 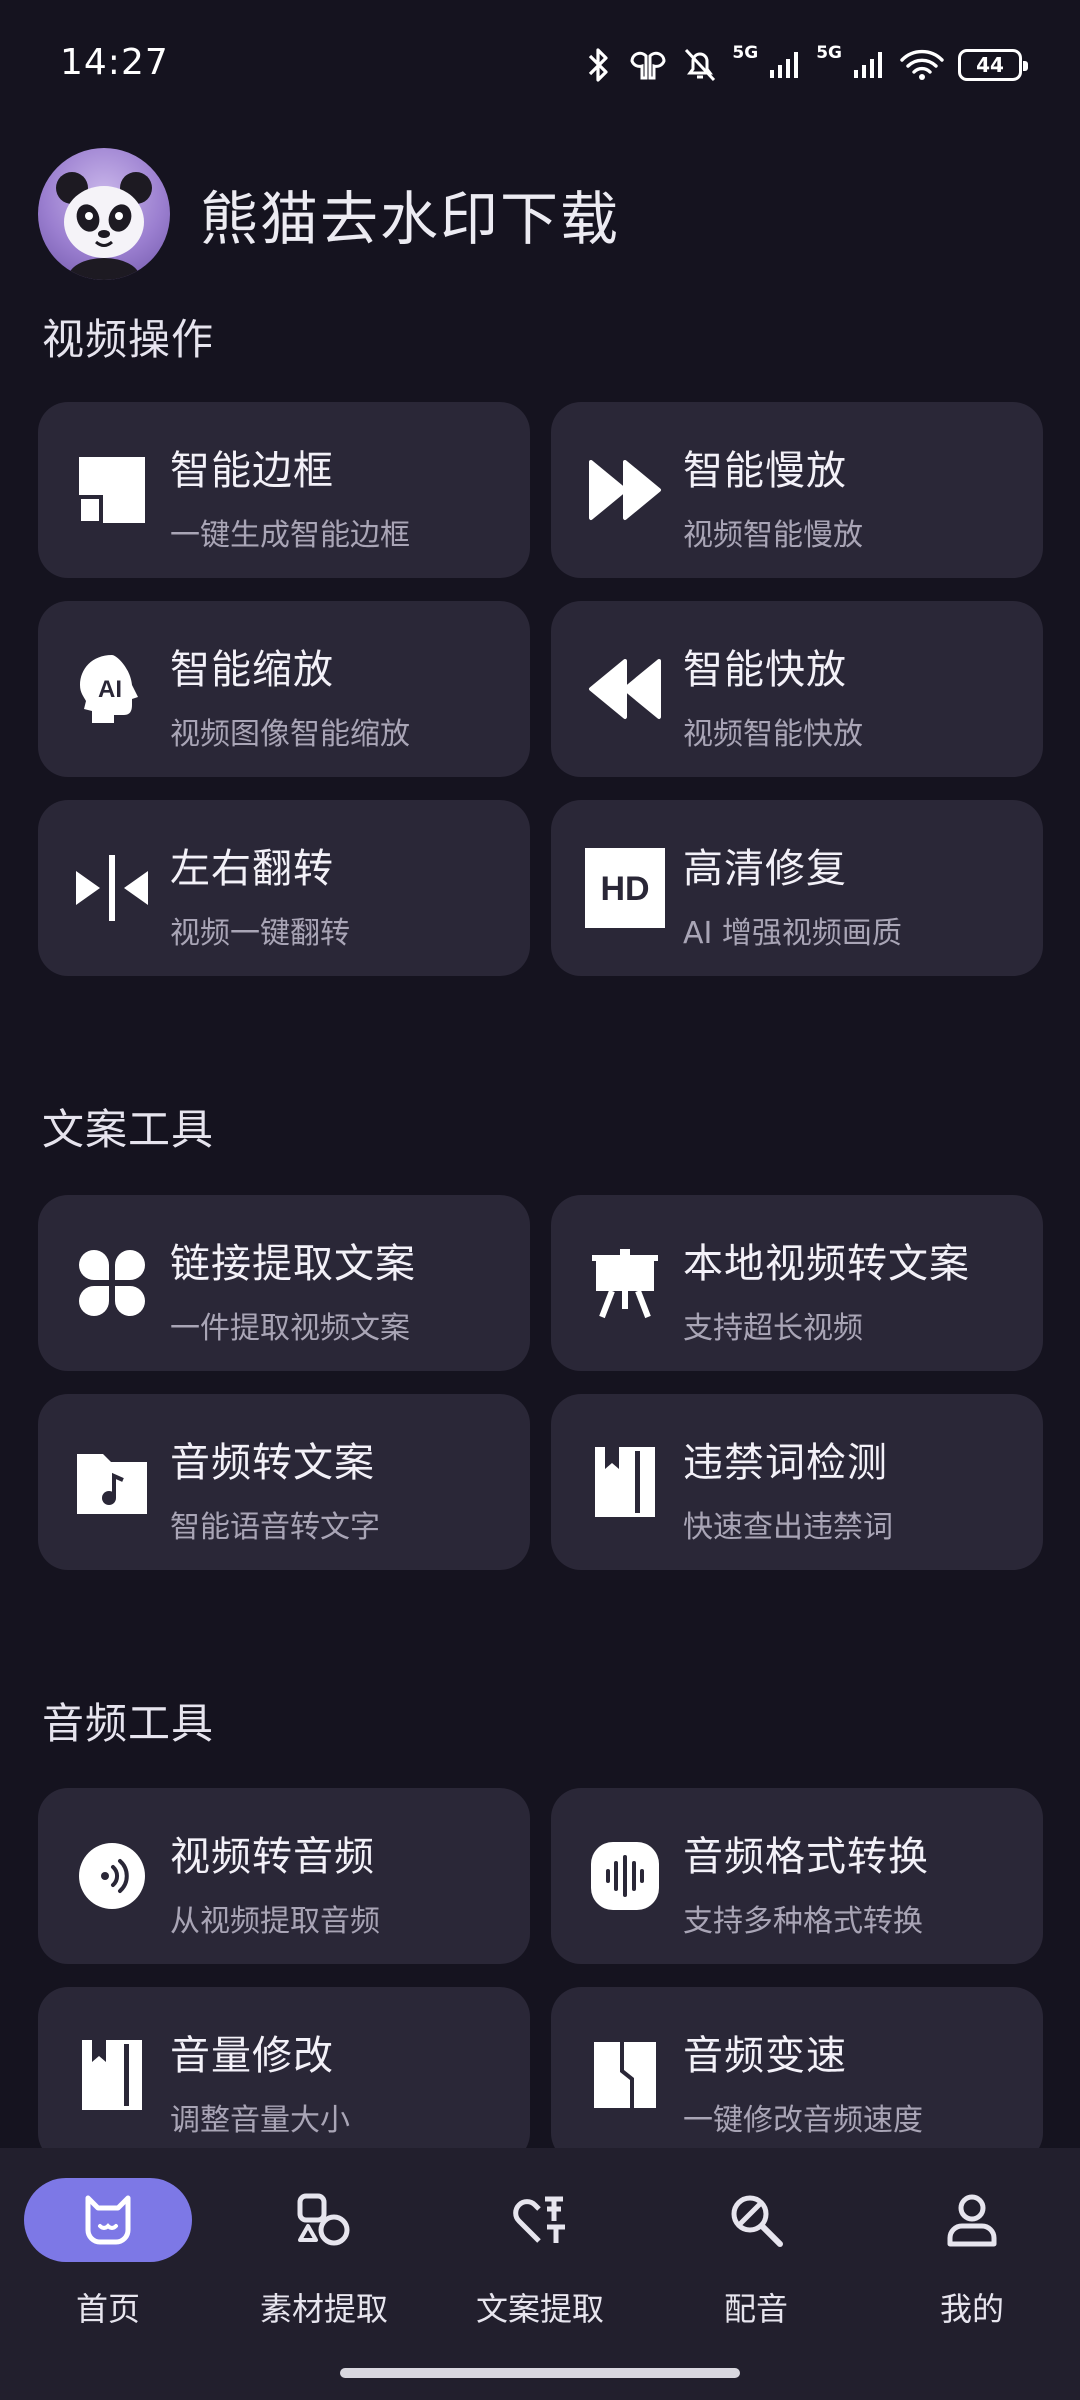 I want to click on card-audio-format-convert: 音频格式转换 支持多种格式转换, so click(x=797, y=1876).